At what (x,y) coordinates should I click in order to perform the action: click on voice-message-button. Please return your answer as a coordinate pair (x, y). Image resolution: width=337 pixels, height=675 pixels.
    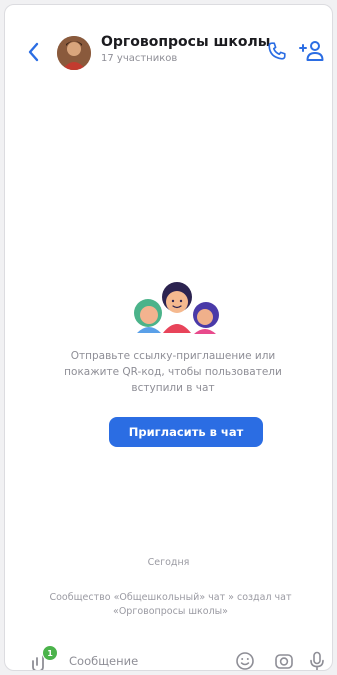
    Looking at the image, I should click on (317, 659).